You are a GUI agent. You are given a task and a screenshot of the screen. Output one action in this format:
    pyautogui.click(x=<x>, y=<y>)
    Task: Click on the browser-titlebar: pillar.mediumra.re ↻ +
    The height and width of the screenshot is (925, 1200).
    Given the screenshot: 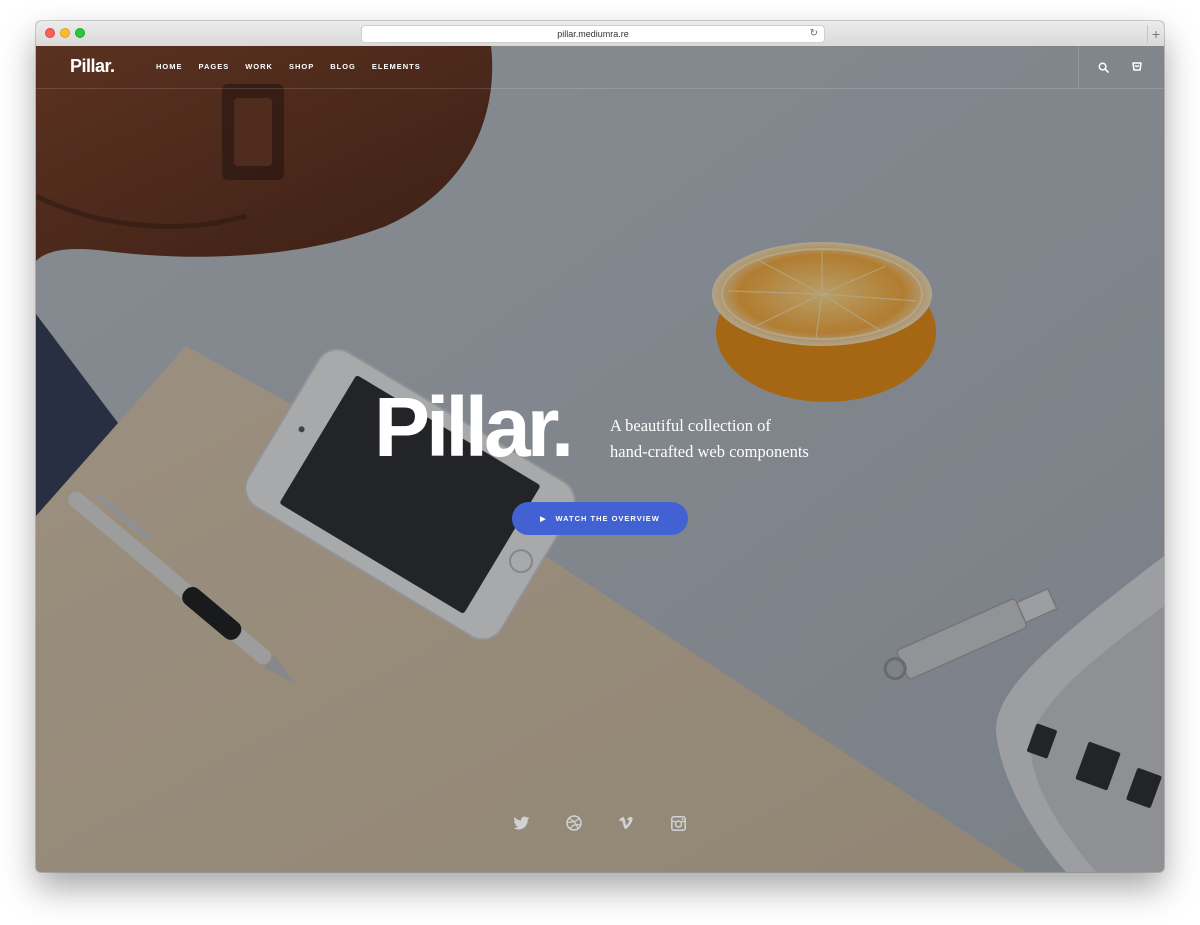 What is the action you would take?
    pyautogui.click(x=600, y=34)
    